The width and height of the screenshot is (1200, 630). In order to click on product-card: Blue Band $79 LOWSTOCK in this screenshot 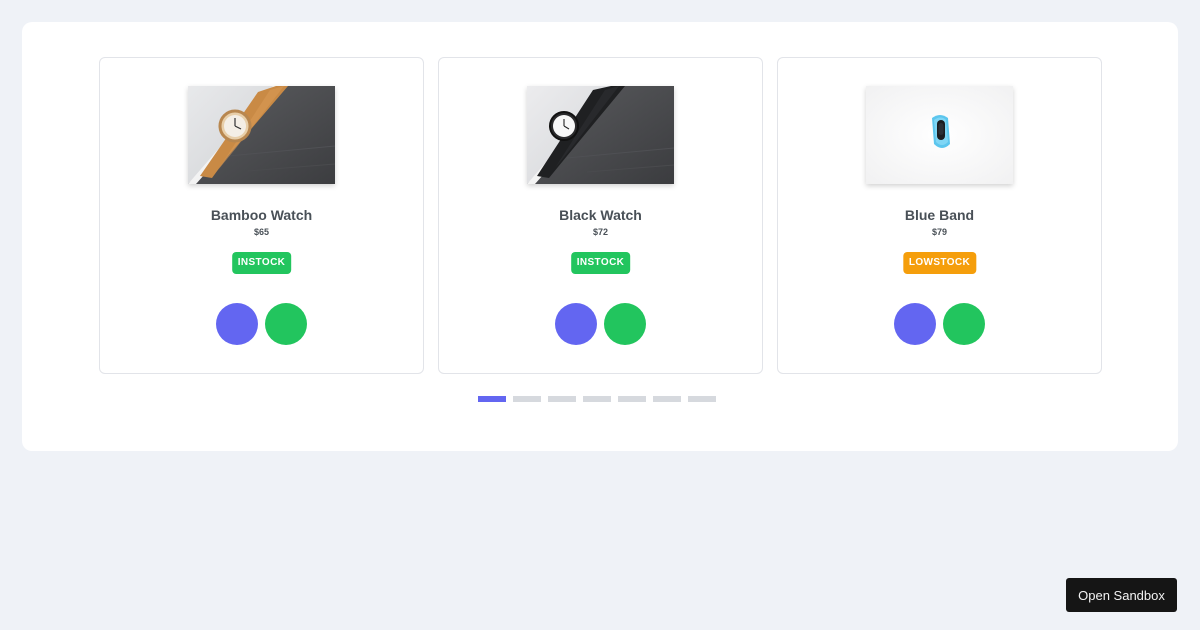, I will do `click(939, 215)`.